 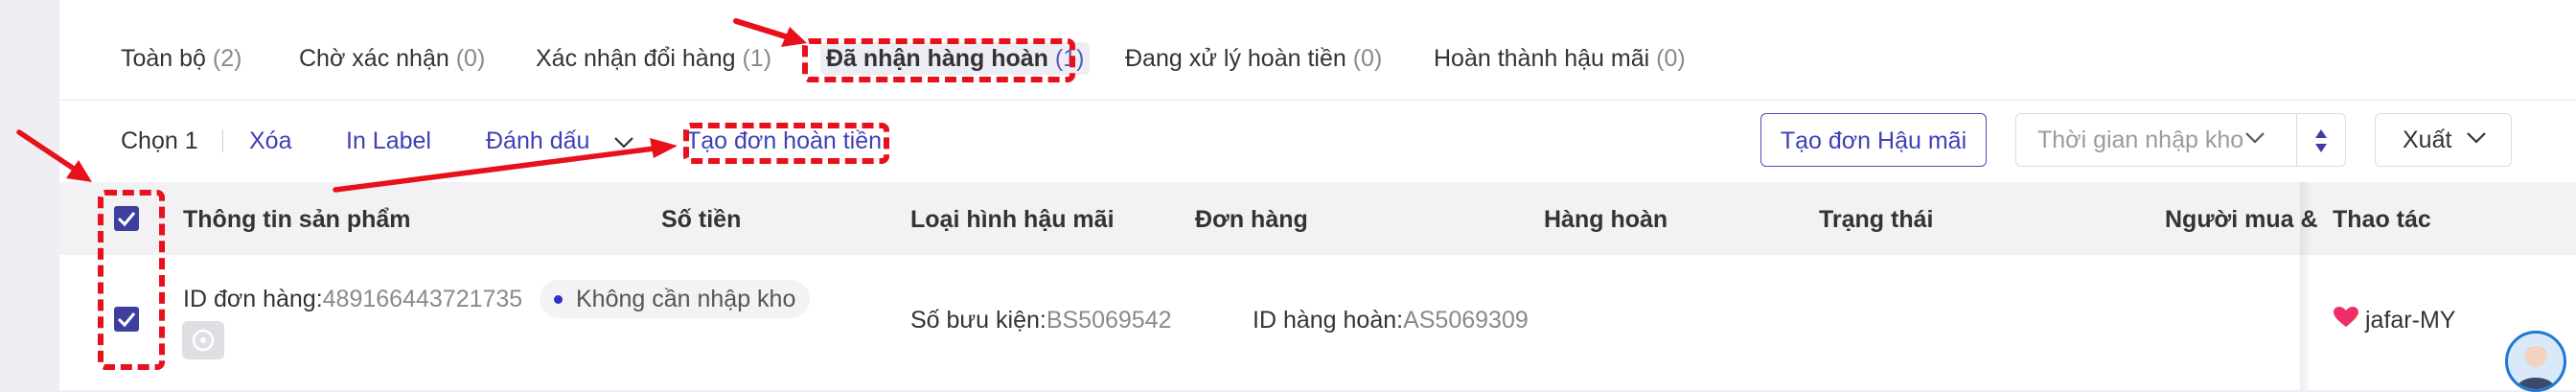 What do you see at coordinates (411, 105) in the screenshot?
I see `annotation-arrows` at bounding box center [411, 105].